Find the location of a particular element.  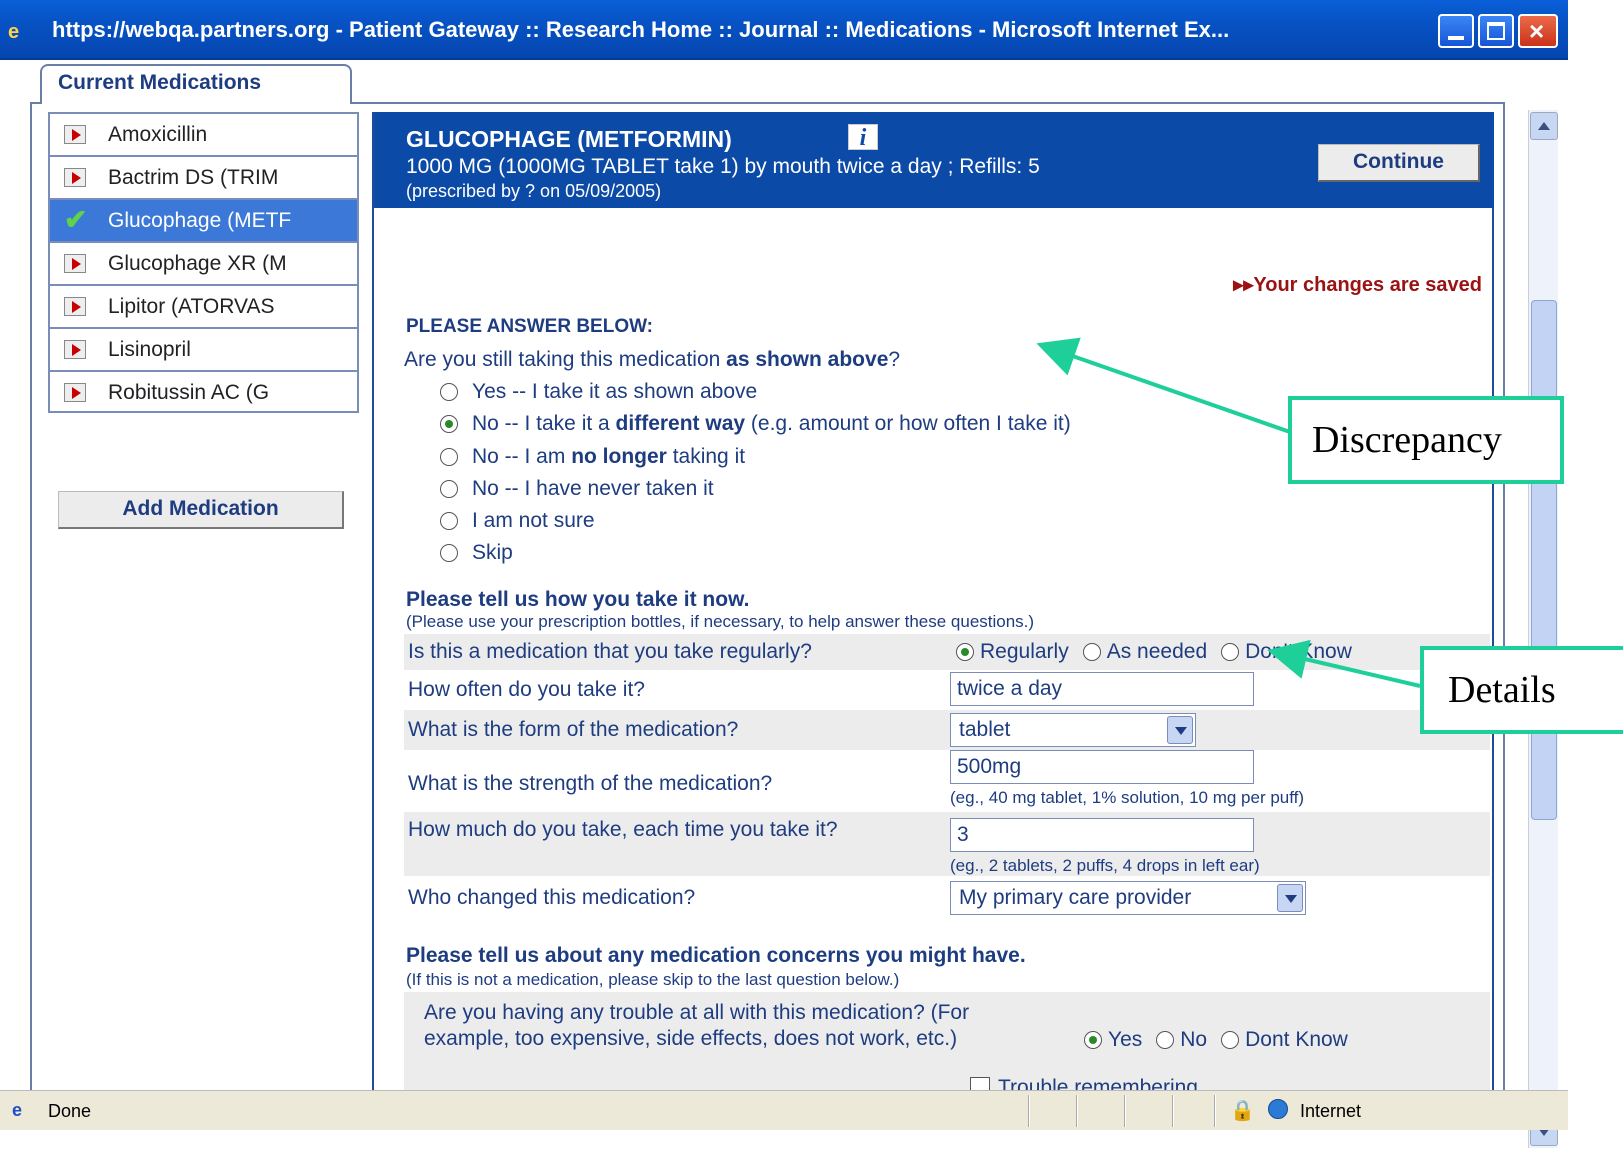

security-zone: Internet is located at coordinates (1331, 1111).